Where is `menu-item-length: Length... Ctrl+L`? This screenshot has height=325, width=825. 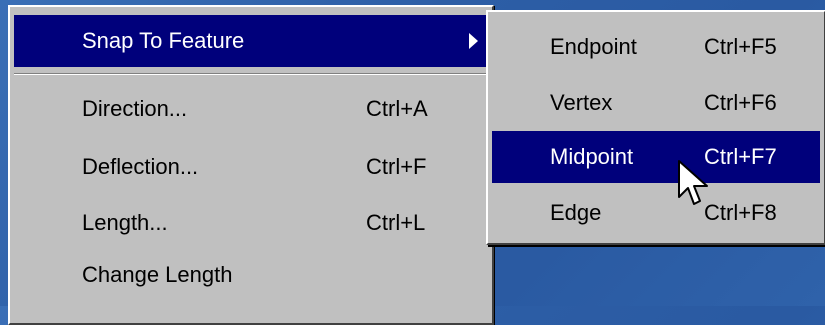 menu-item-length: Length... Ctrl+L is located at coordinates (251, 223).